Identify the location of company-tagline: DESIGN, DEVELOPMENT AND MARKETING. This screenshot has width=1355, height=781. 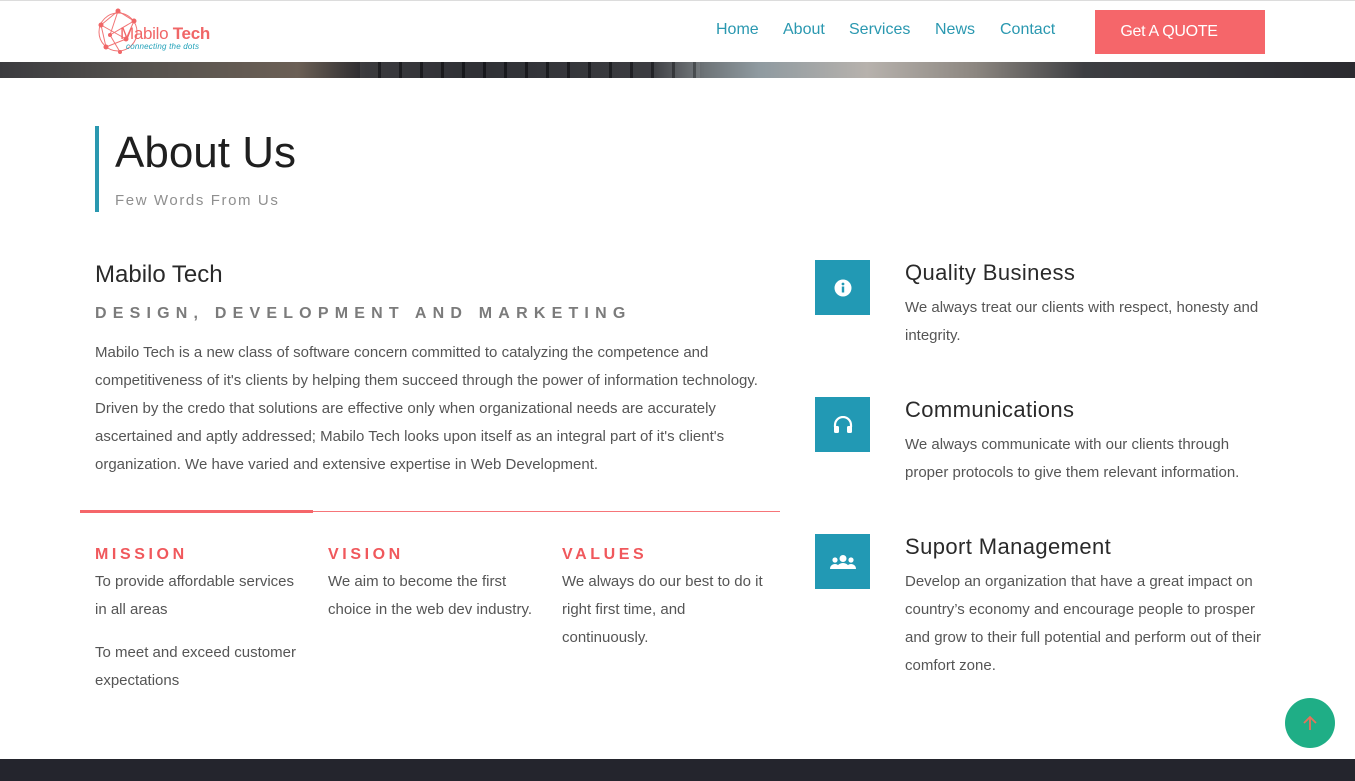
(363, 313).